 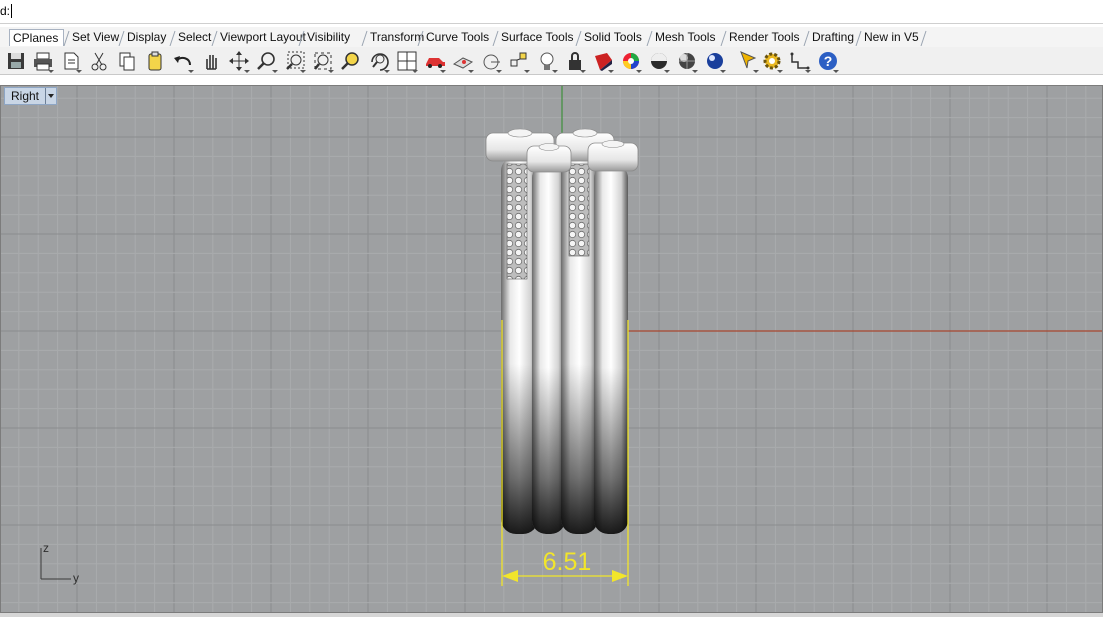 I want to click on four-viewports-icon, so click(x=407, y=61).